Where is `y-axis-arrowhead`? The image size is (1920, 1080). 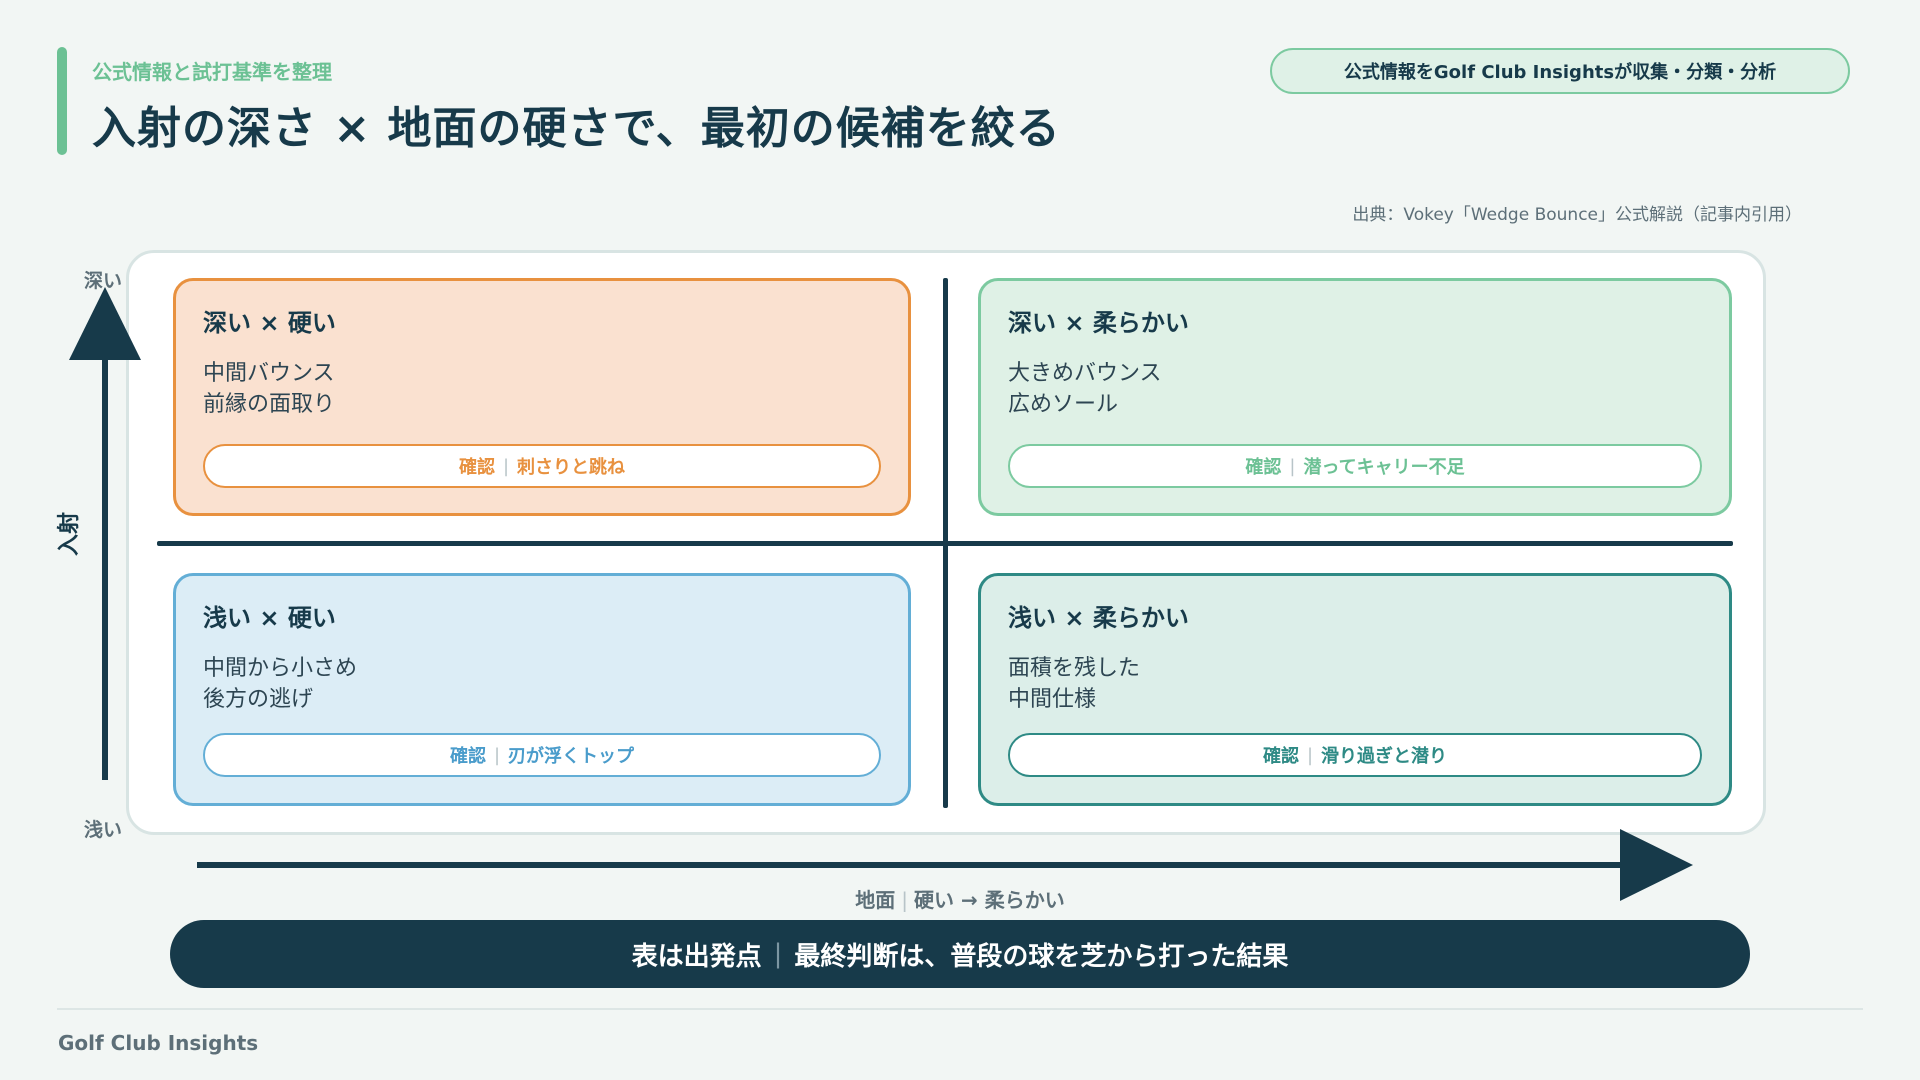 y-axis-arrowhead is located at coordinates (105, 323).